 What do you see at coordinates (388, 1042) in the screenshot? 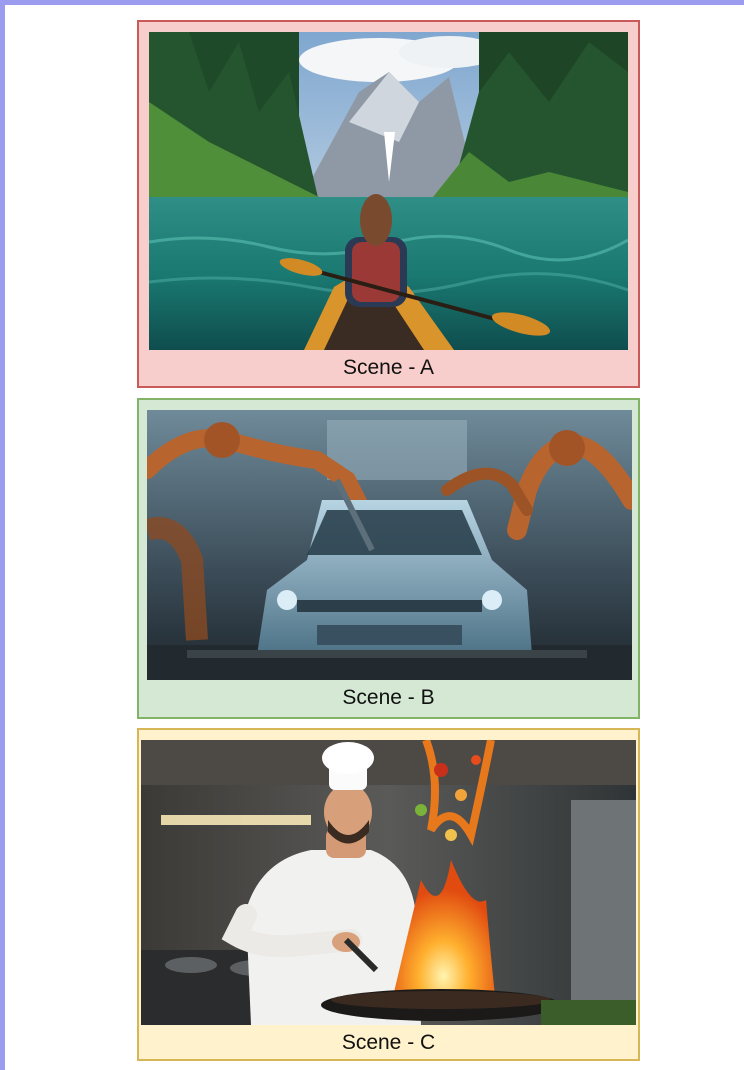
I see `scene-c-caption: Scene - C` at bounding box center [388, 1042].